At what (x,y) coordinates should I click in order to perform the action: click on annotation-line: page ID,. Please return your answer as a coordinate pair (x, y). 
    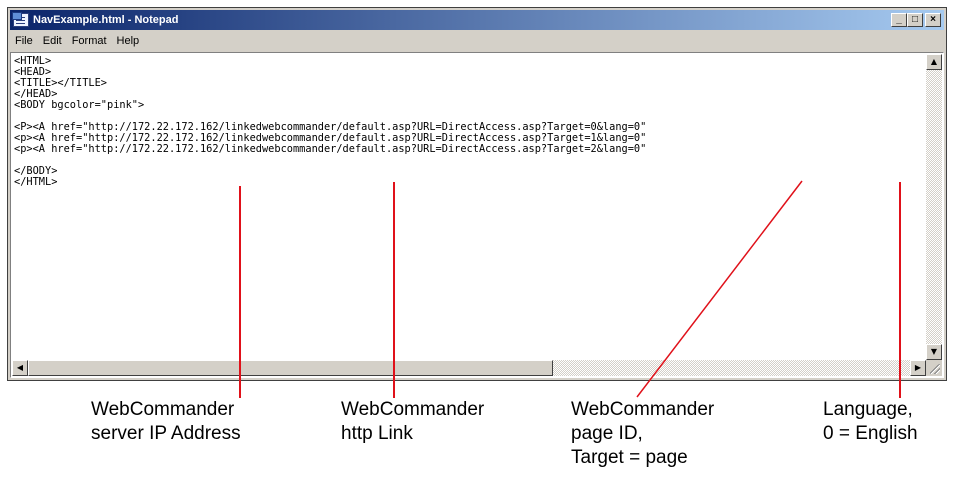
    Looking at the image, I should click on (607, 433).